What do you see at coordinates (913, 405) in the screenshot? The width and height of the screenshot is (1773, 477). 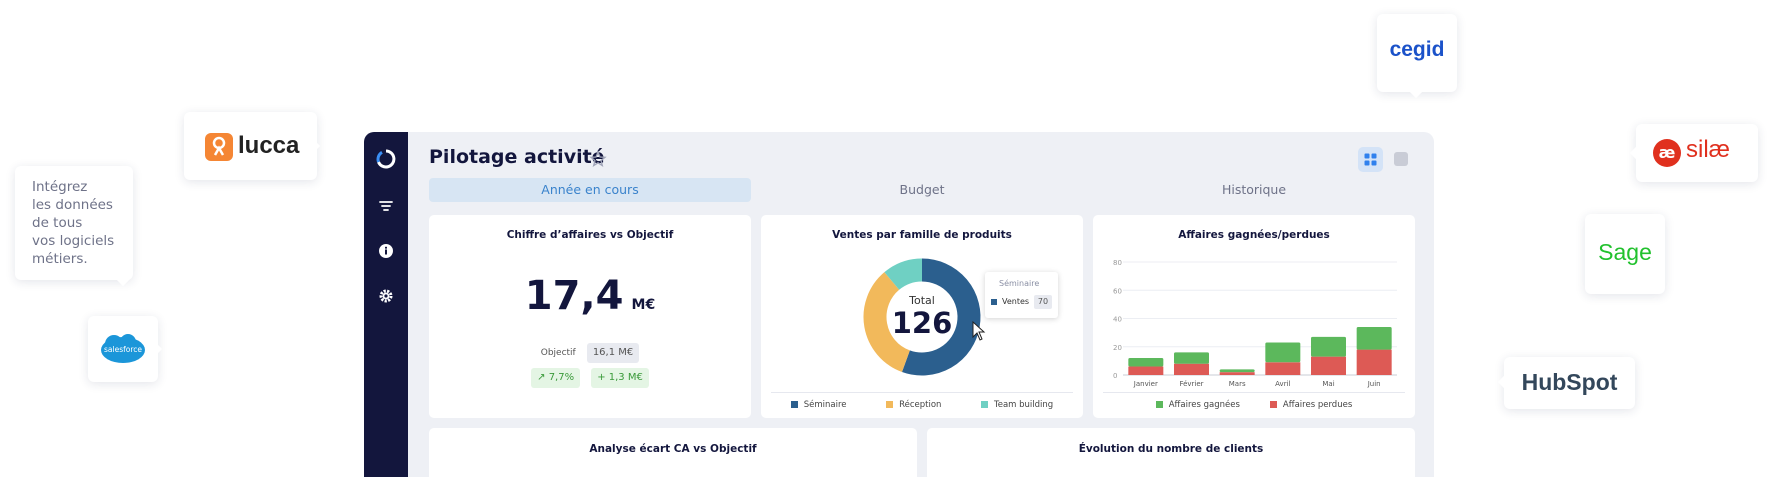 I see `legend-item-reception: Réception` at bounding box center [913, 405].